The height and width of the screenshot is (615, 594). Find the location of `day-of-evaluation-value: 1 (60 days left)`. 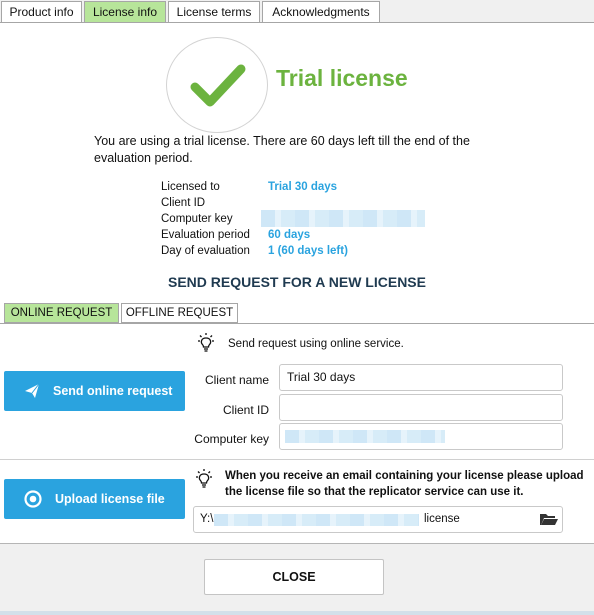

day-of-evaluation-value: 1 (60 days left) is located at coordinates (308, 251).